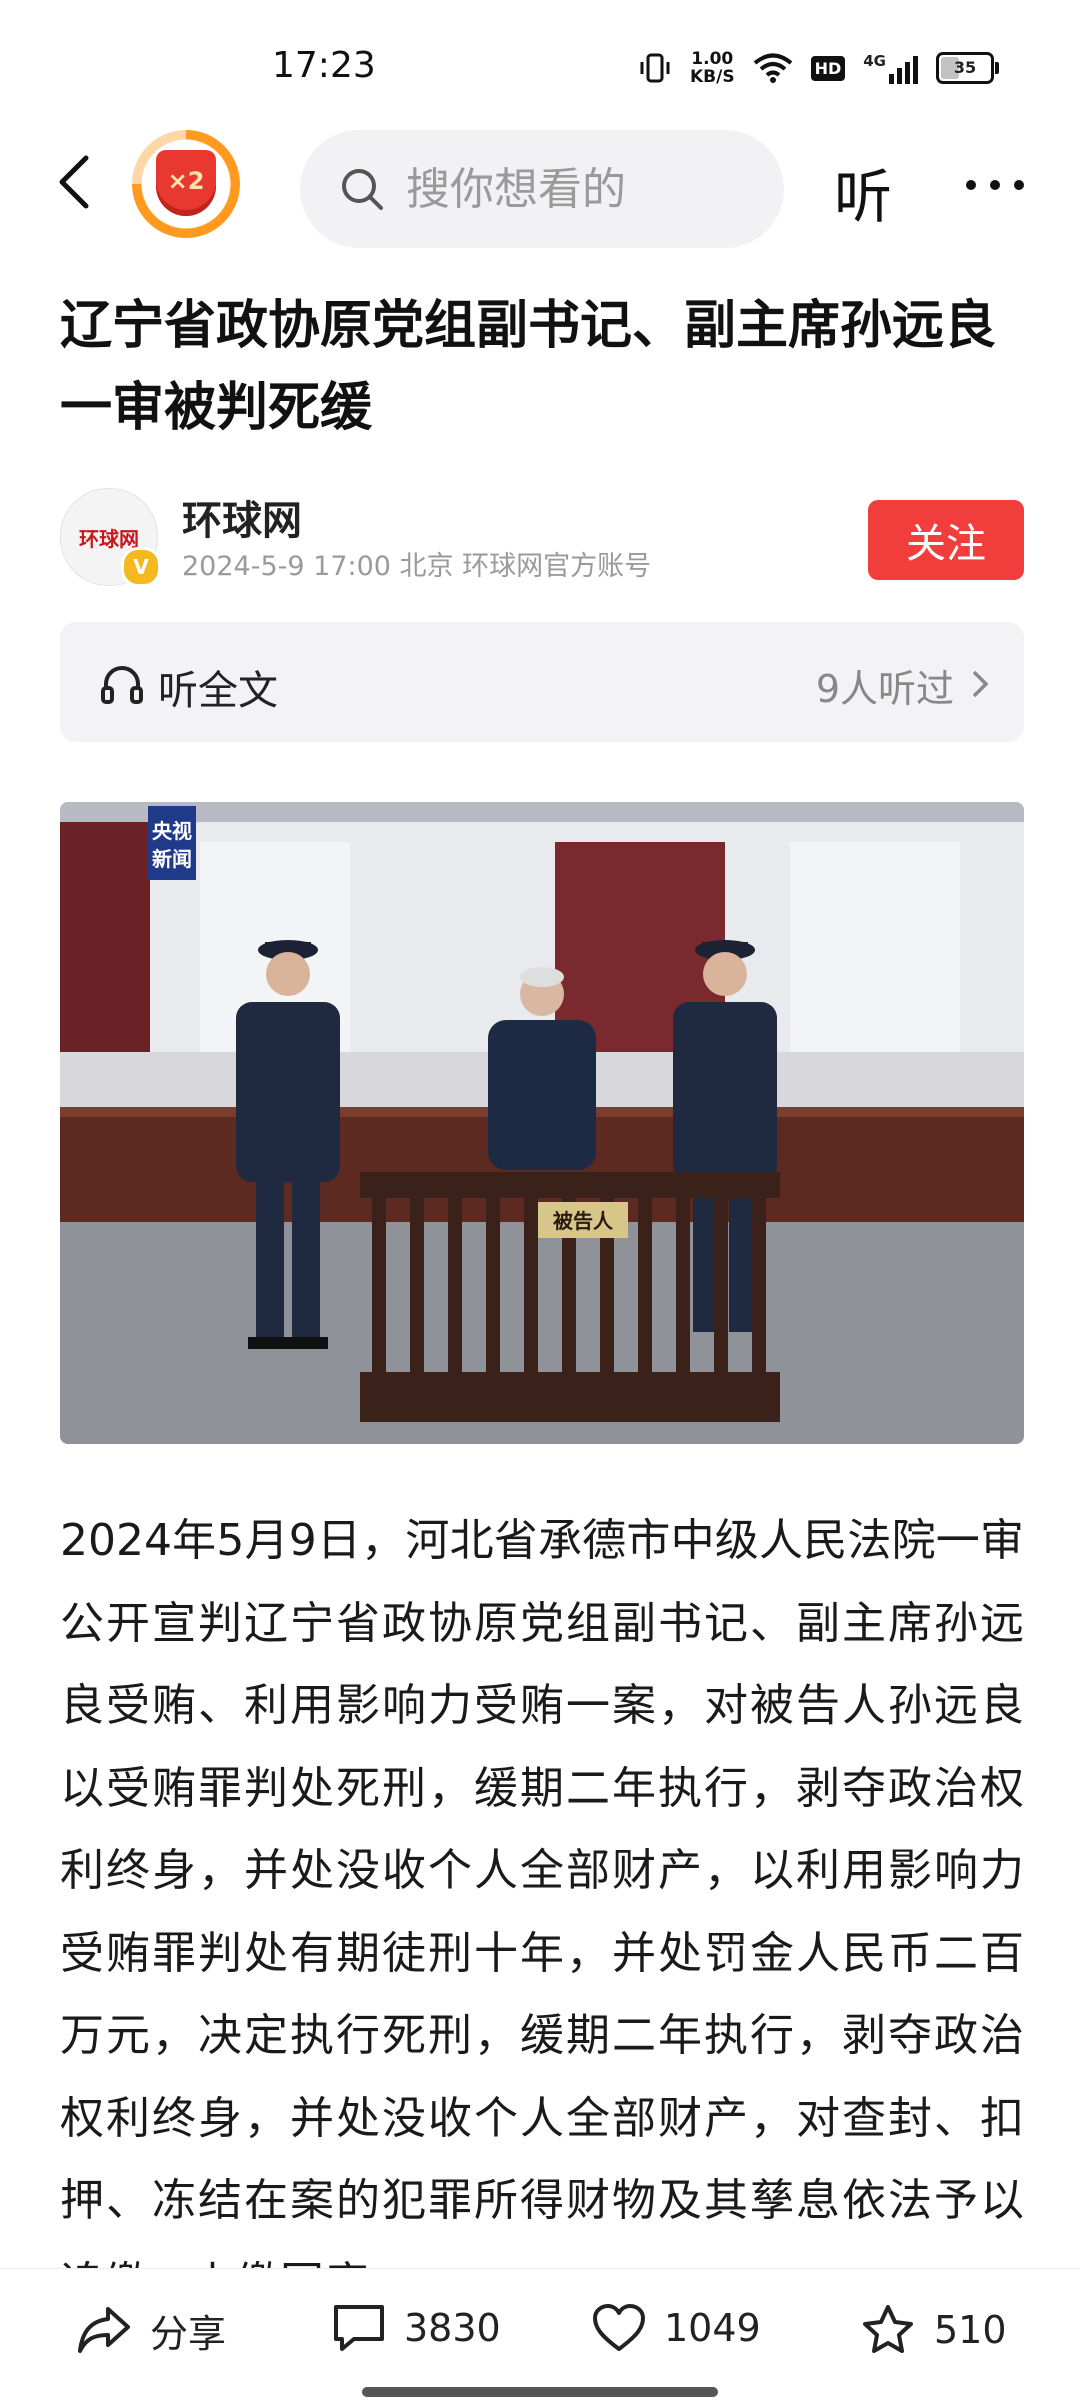 The image size is (1080, 2401). Describe the element at coordinates (980, 684) in the screenshot. I see `chevron-right-icon` at that location.